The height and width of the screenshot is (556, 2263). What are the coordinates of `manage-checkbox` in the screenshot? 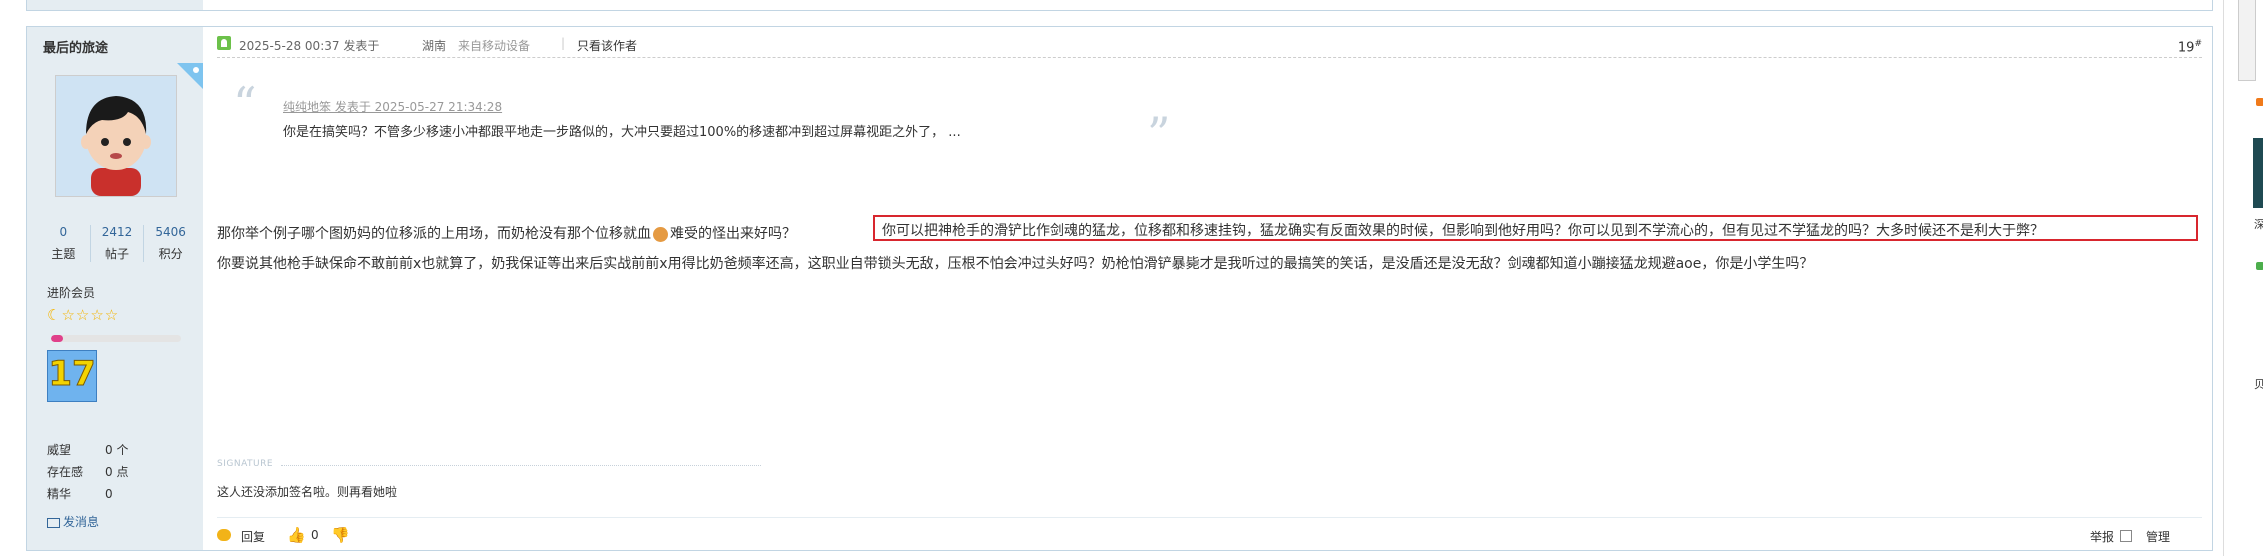 It's located at (2126, 536).